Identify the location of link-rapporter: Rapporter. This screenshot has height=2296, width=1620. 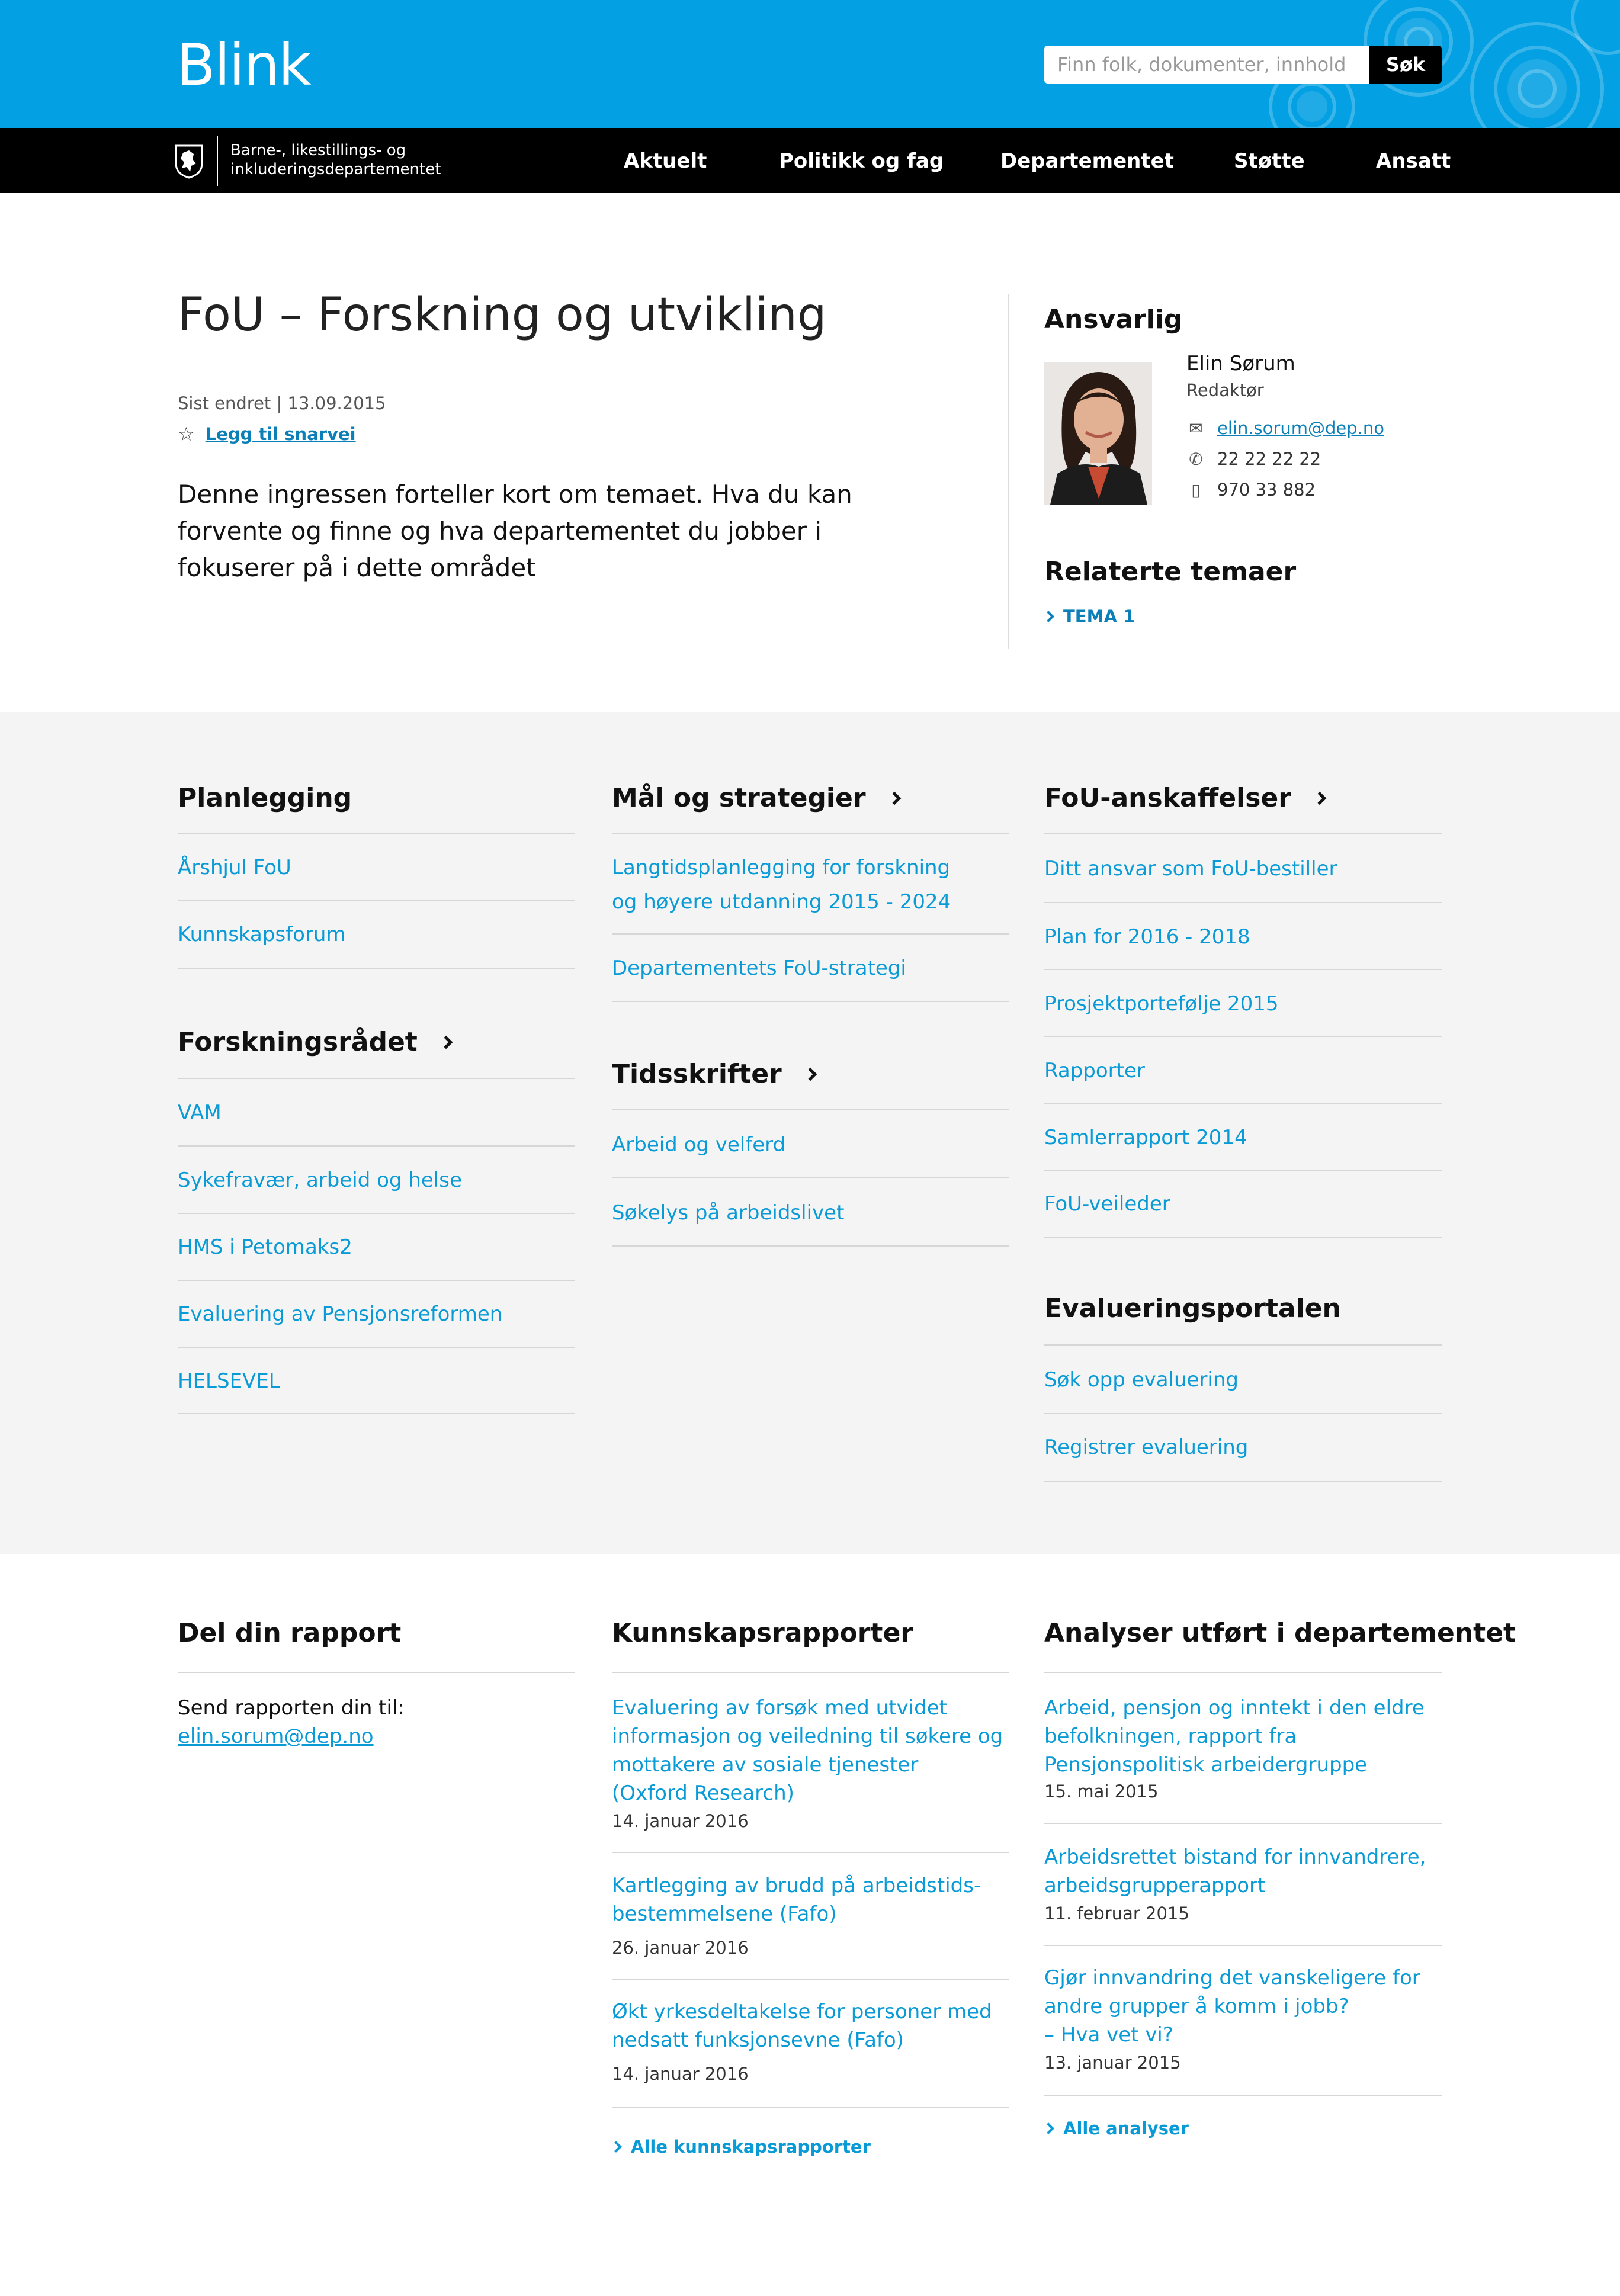
(1094, 1071).